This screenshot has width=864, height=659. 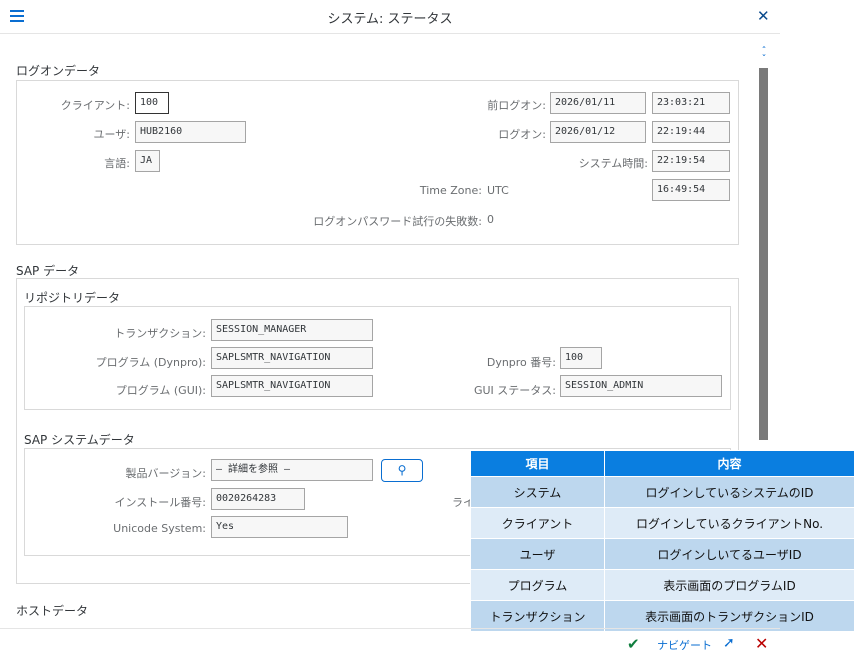 What do you see at coordinates (160, 390) in the screenshot?
I see `program-gui-label: プログラム (GUI):` at bounding box center [160, 390].